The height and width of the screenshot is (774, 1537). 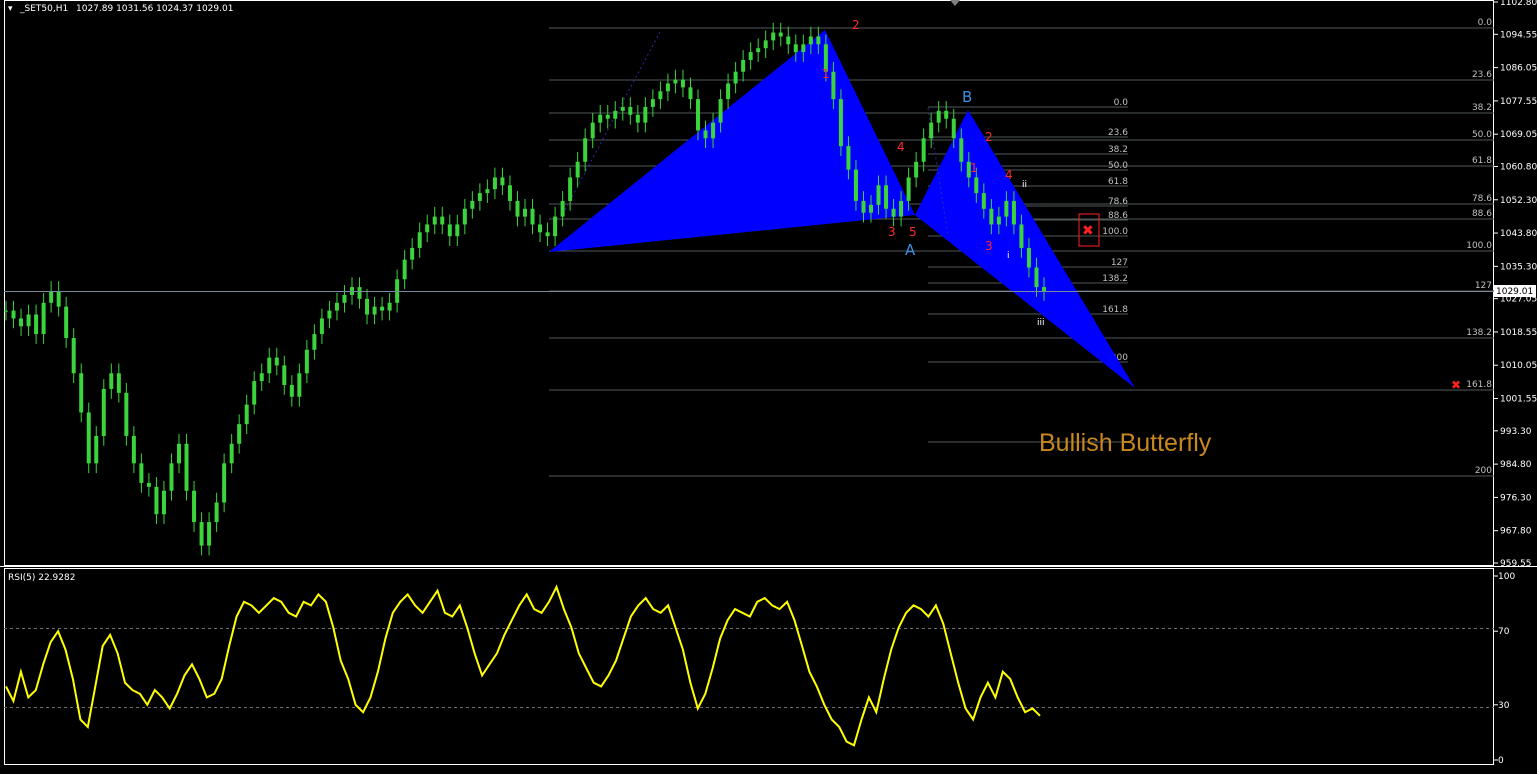 What do you see at coordinates (1479, 246) in the screenshot?
I see `fib-level-label: 100.0` at bounding box center [1479, 246].